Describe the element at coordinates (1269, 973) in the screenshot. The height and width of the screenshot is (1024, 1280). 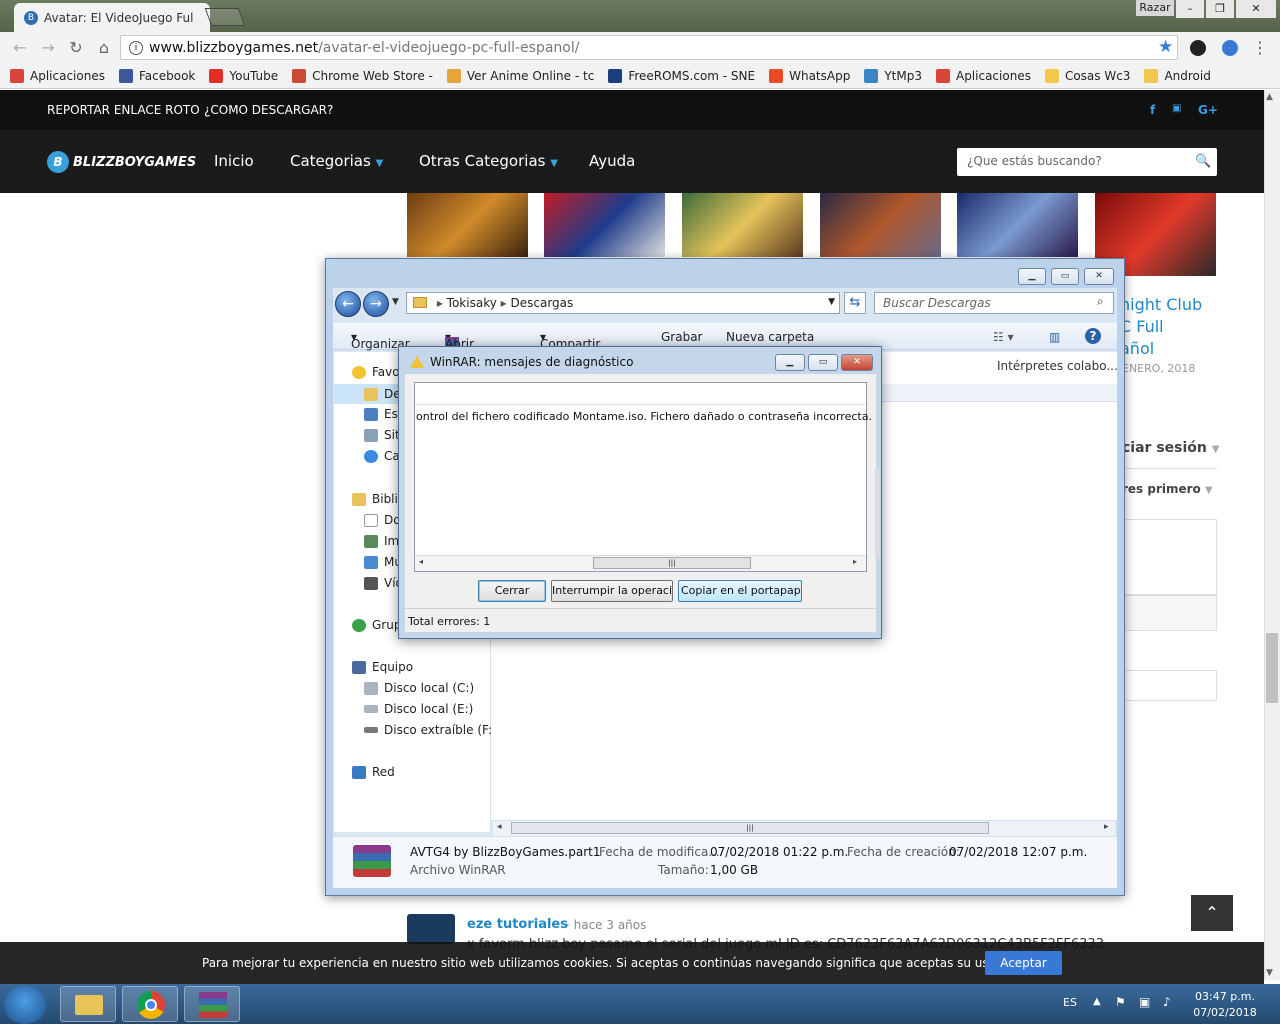
I see `scroll-down-icon: ▼` at that location.